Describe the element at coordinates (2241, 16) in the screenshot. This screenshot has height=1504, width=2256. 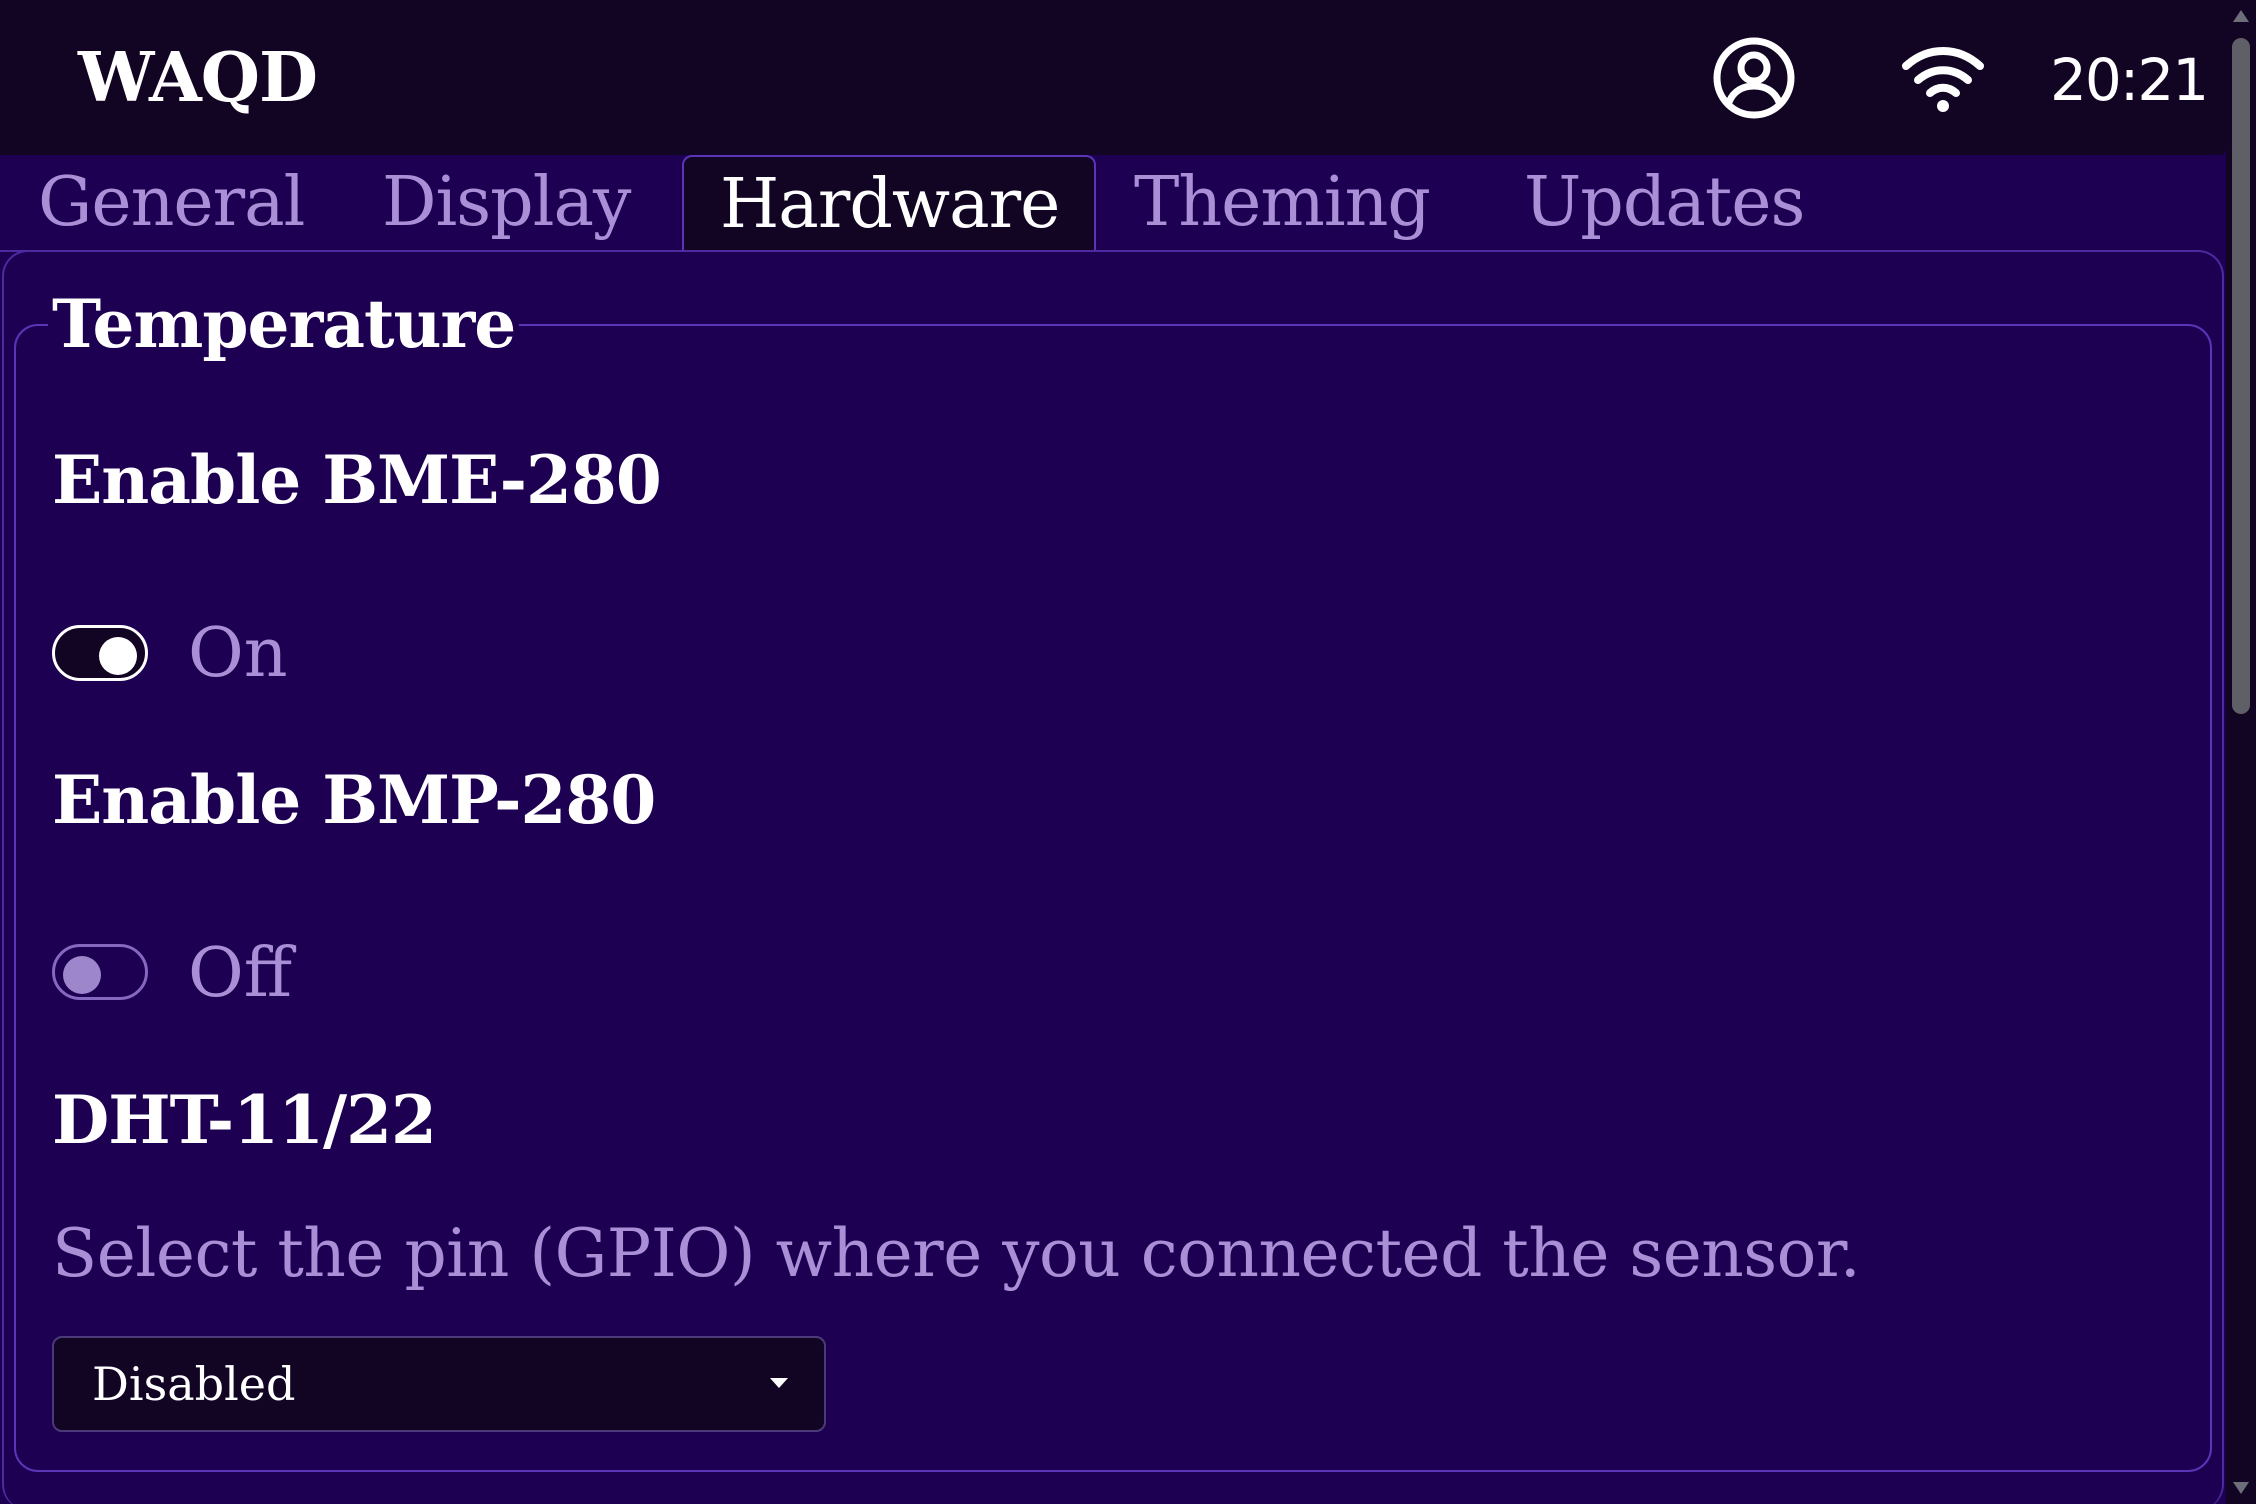
I see `scroll-up-icon` at that location.